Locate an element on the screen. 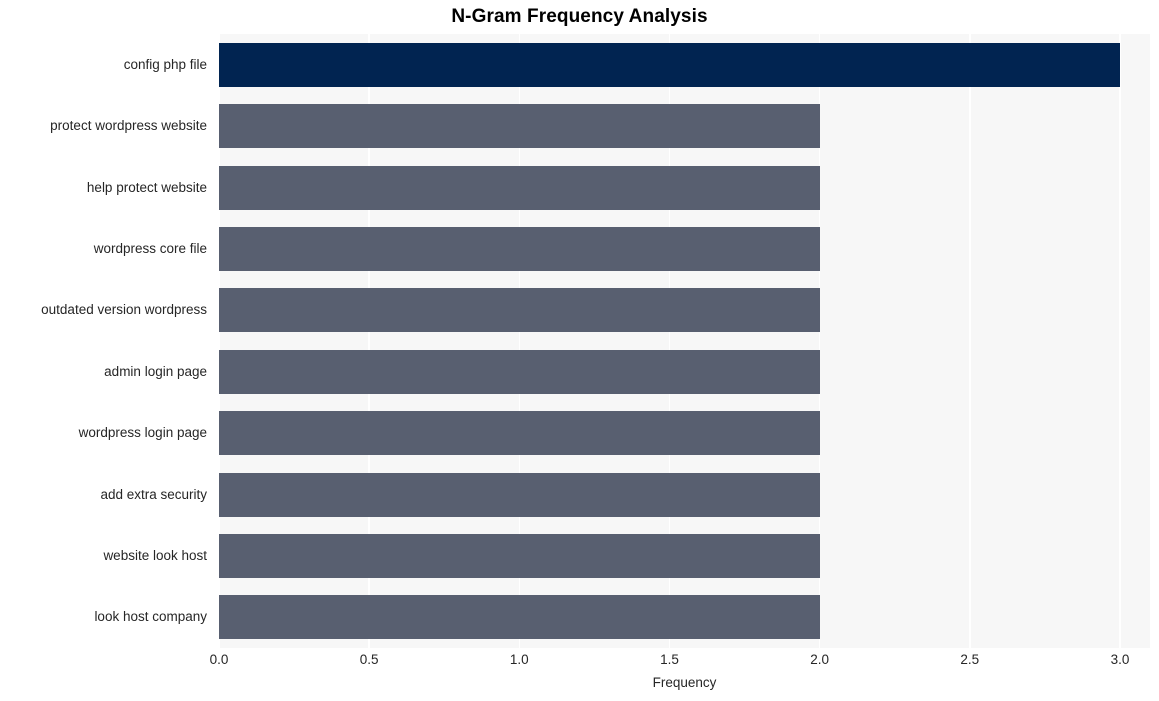 The width and height of the screenshot is (1159, 701). x-axis-tick-label: 1.5 is located at coordinates (669, 659).